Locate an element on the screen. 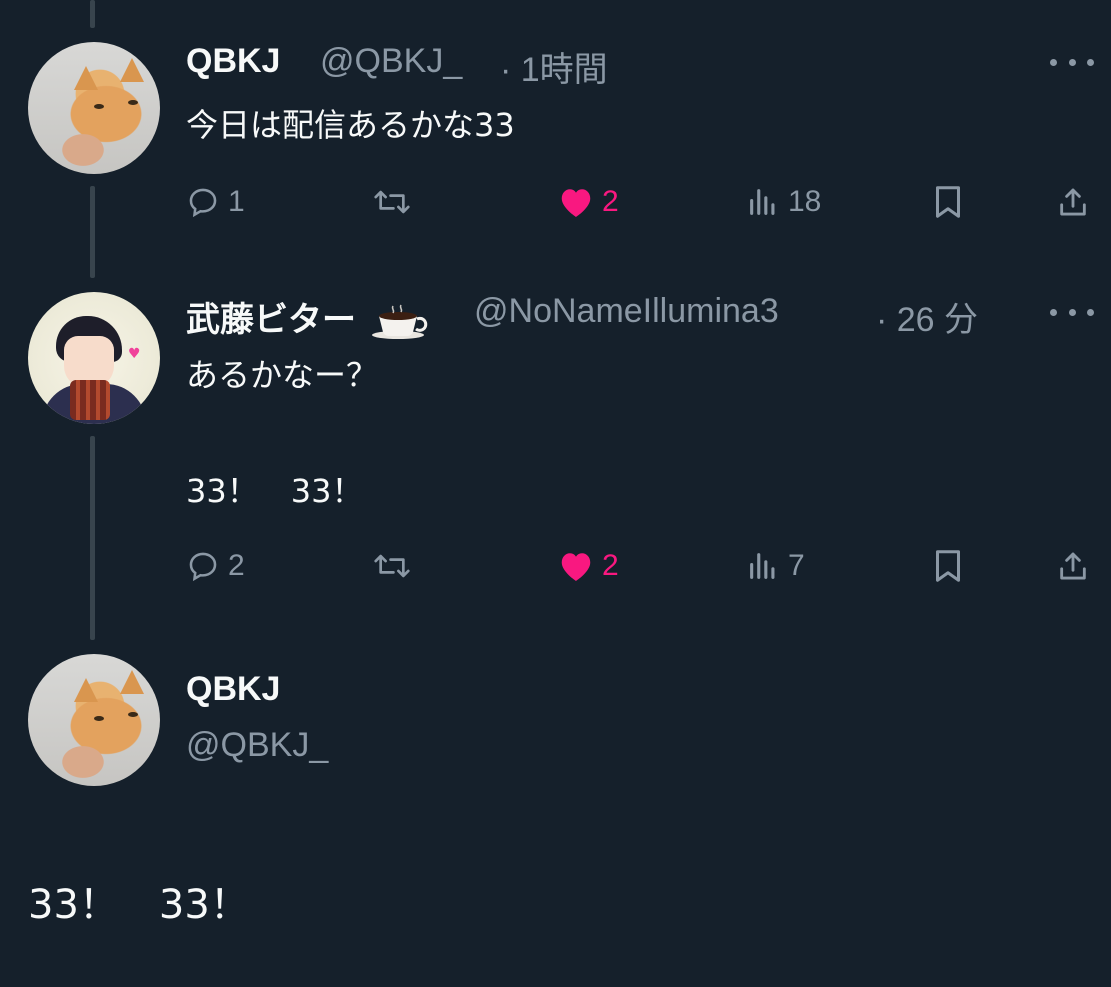 The height and width of the screenshot is (987, 1111). tweet-actions: 2 2 7 is located at coordinates (641, 566).